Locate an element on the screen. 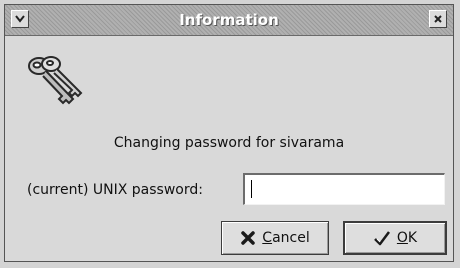 Image resolution: width=460 pixels, height=268 pixels. dialog-message: Changing password for sivarama is located at coordinates (229, 143).